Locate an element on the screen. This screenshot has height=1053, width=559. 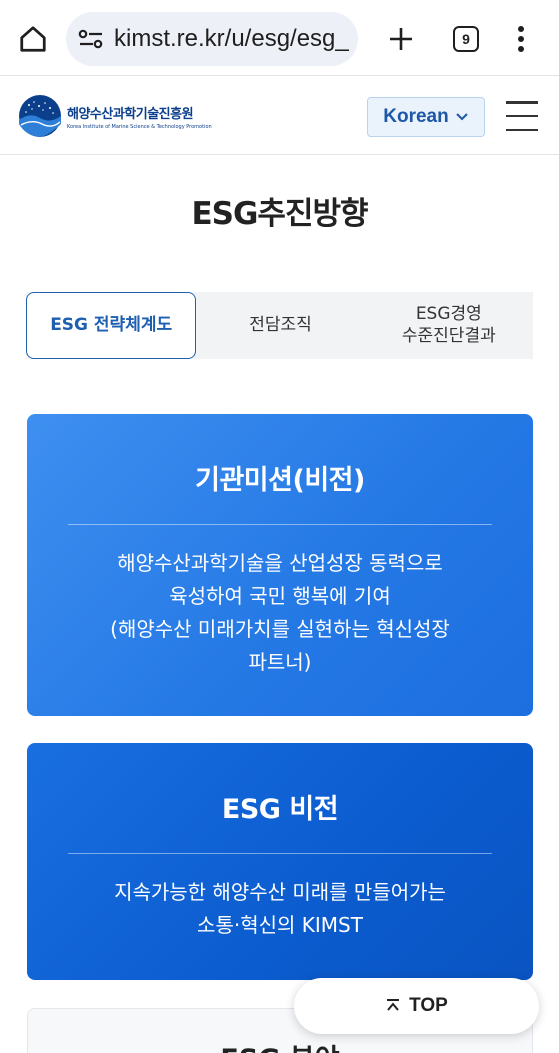
browser-menu-icon is located at coordinates (521, 39).